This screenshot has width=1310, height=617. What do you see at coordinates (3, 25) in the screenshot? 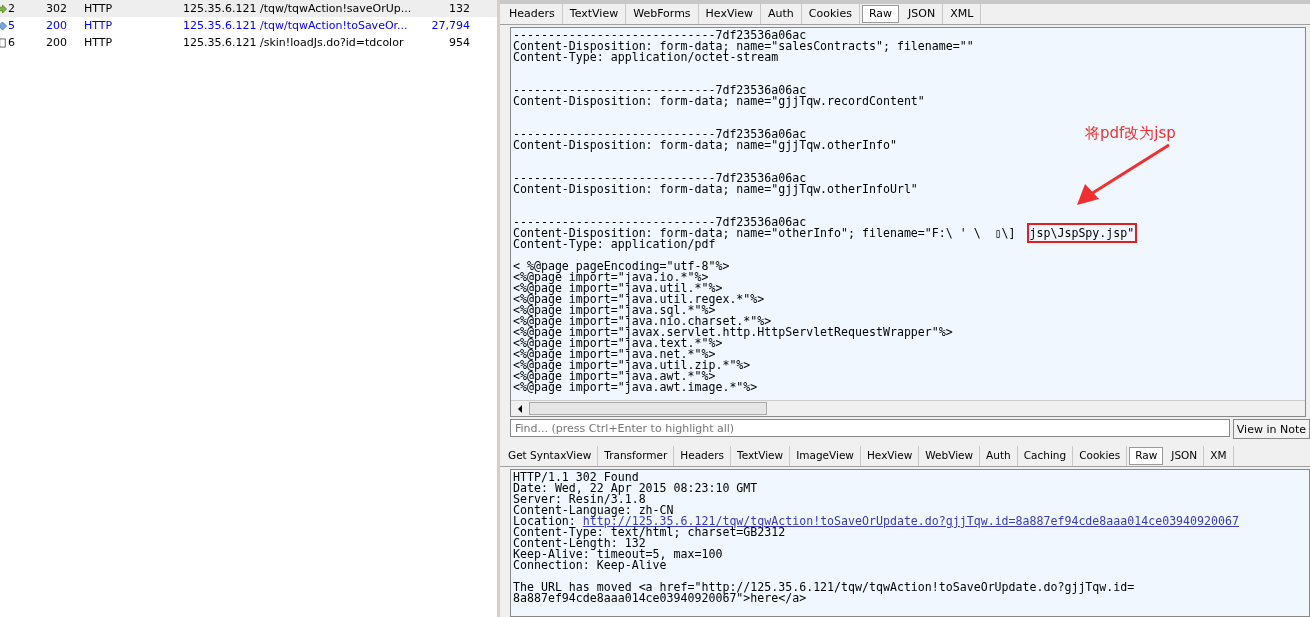
I see `diamond-icon` at bounding box center [3, 25].